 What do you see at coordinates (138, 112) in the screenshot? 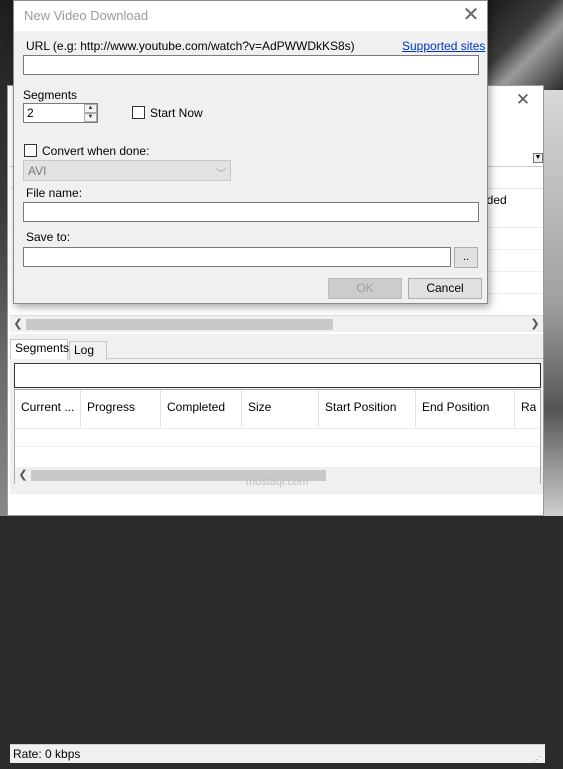
I see `start-now-checkbox` at bounding box center [138, 112].